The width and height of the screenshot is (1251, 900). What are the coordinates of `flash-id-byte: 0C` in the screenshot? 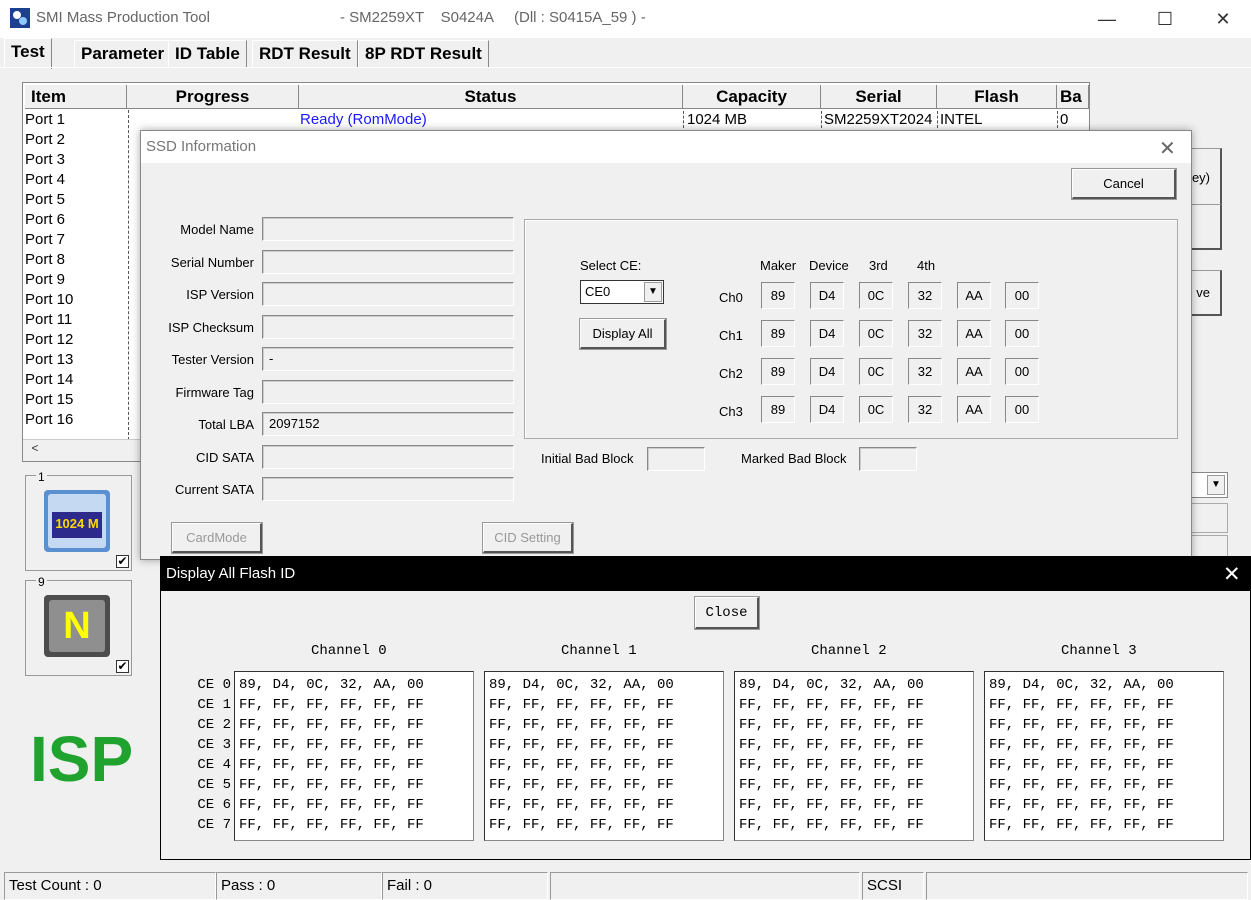 It's located at (876, 371).